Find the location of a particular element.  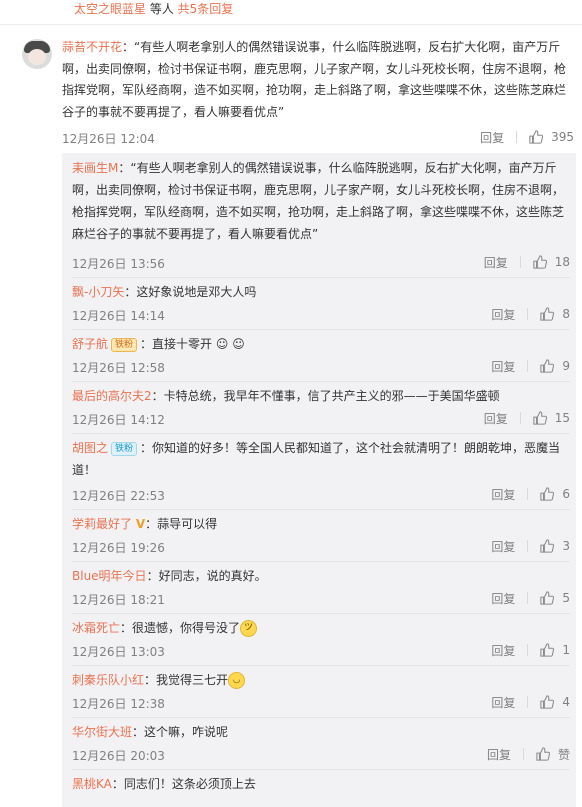

reply-meta: 12月26日 22:53 回复 6 is located at coordinates (321, 494).